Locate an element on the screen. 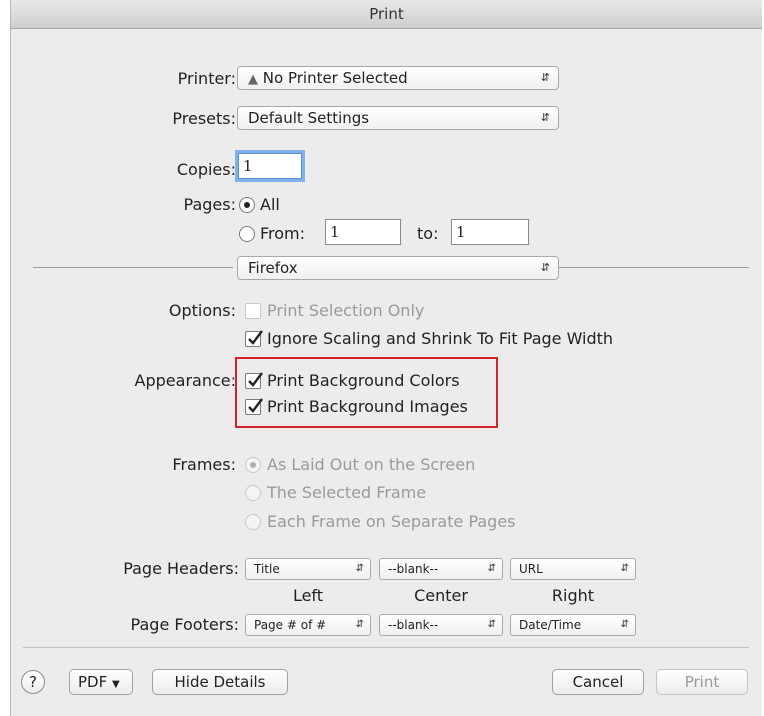 This screenshot has height=716, width=764. pdf-label: PDF is located at coordinates (93, 682).